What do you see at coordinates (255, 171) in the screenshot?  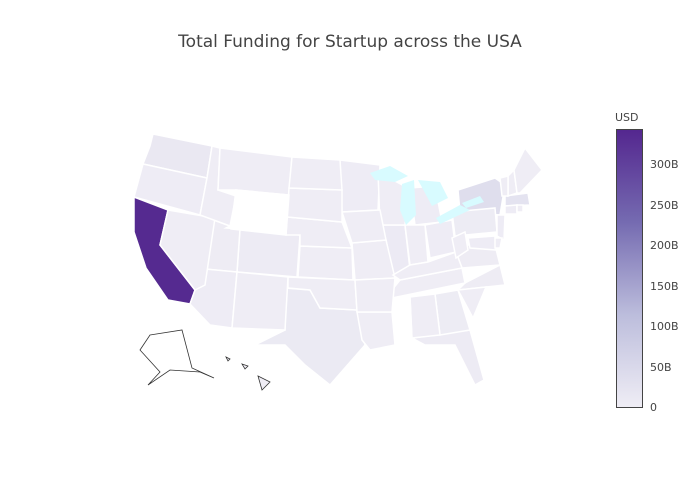 I see `state-mt` at bounding box center [255, 171].